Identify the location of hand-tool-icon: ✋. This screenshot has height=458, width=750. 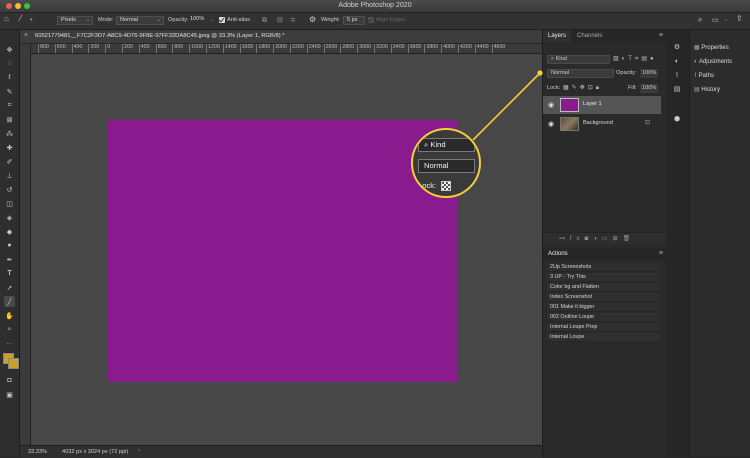
(9, 315).